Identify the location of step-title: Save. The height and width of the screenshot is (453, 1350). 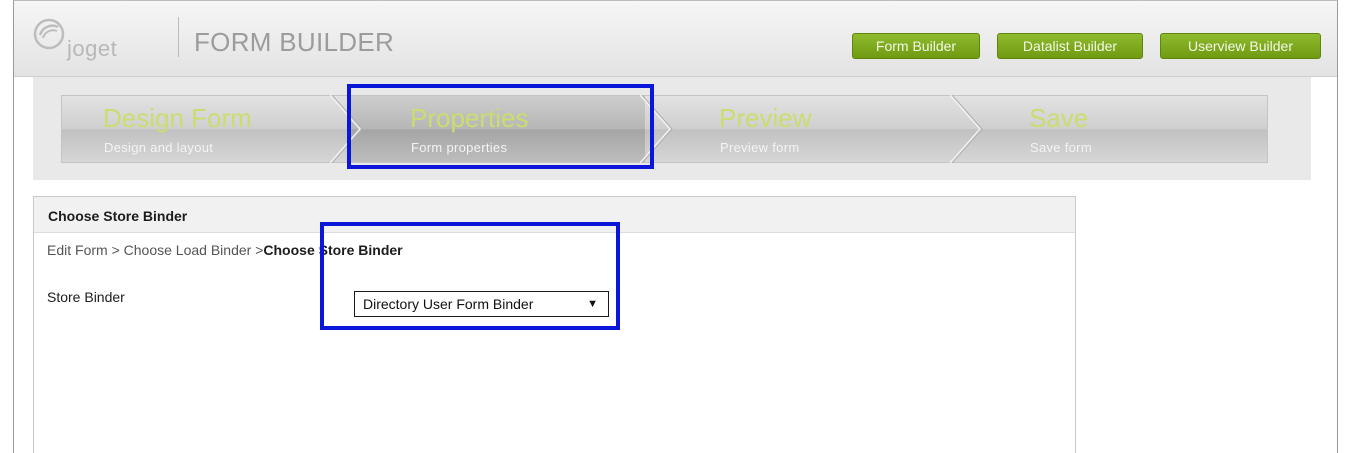
(1059, 118).